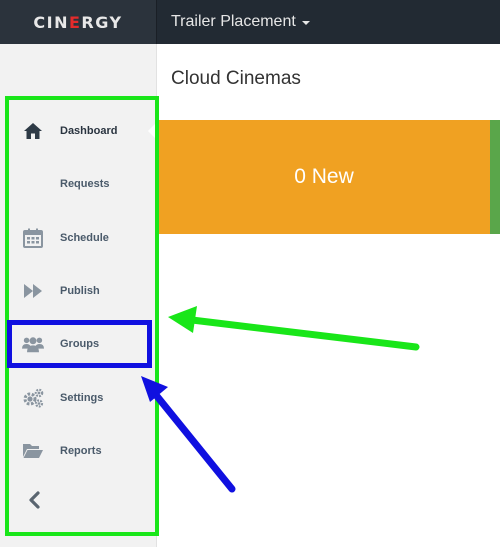 The width and height of the screenshot is (500, 547). Describe the element at coordinates (33, 131) in the screenshot. I see `home-icon` at that location.